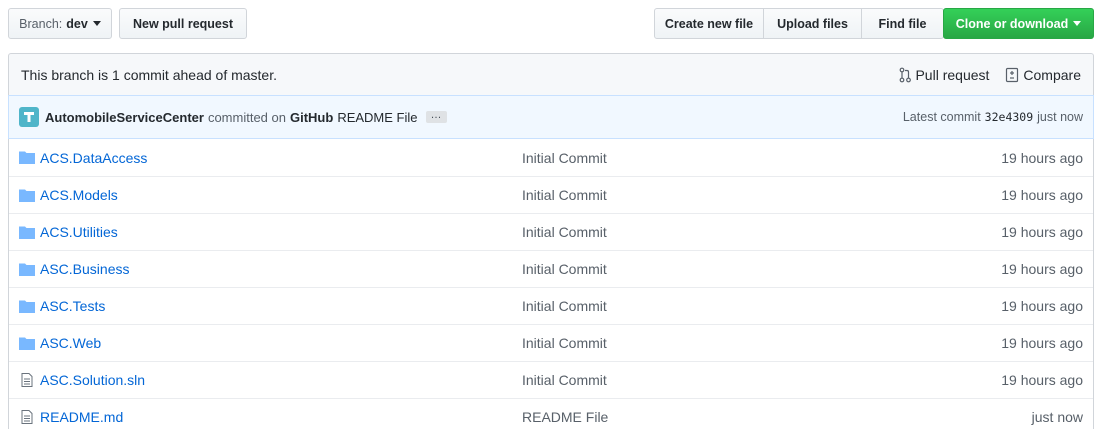 The width and height of the screenshot is (1099, 429). What do you see at coordinates (41, 23) in the screenshot?
I see `branch-prefix: Branch:` at bounding box center [41, 23].